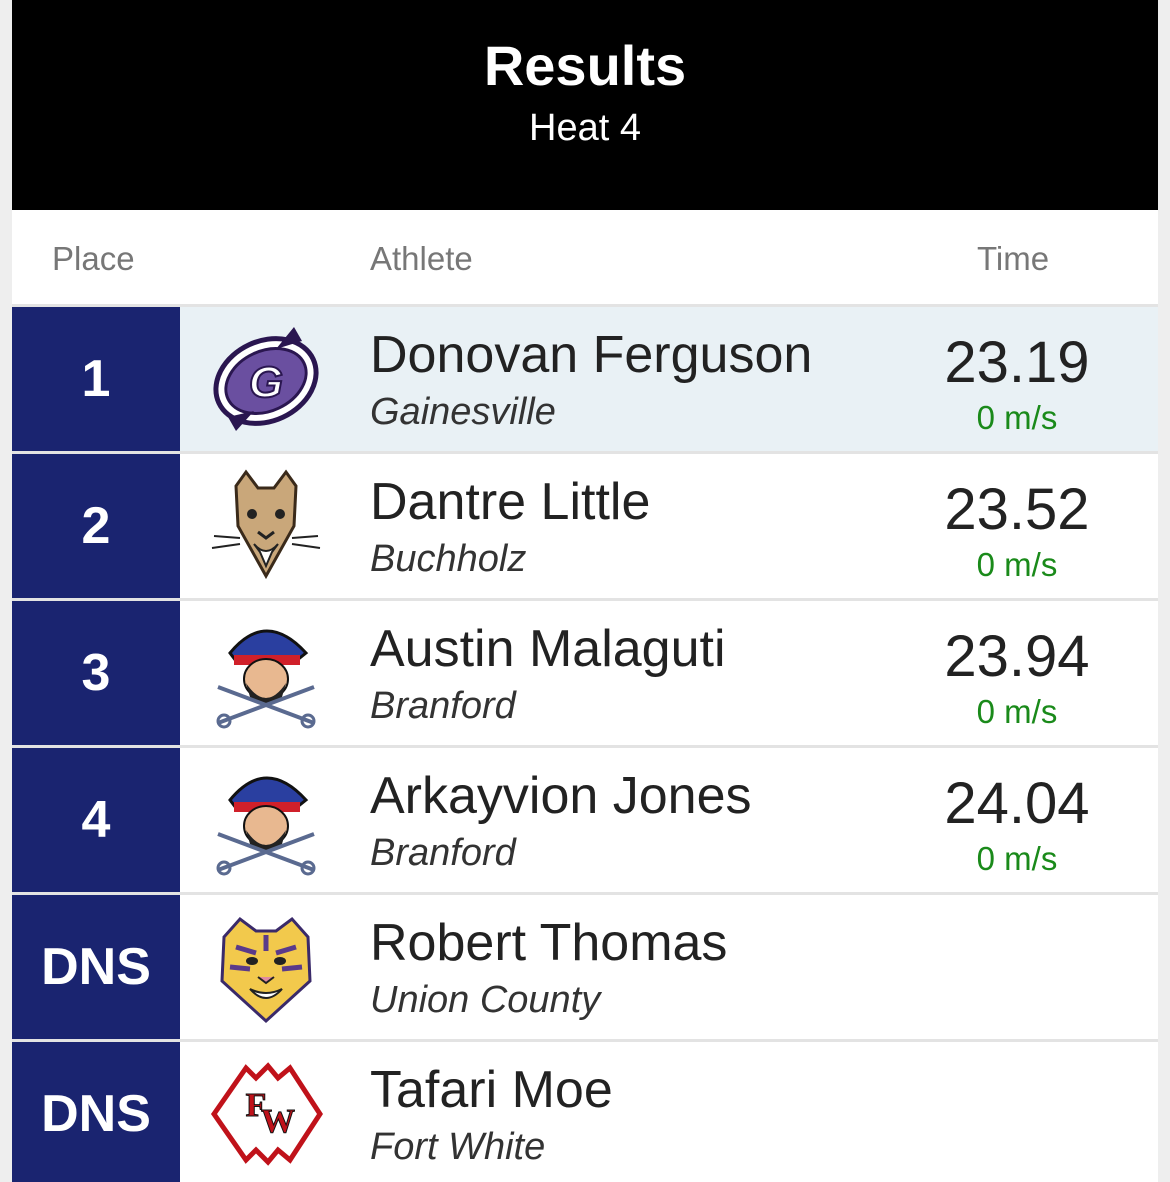  I want to click on table-row: 2 Dantre Little Buchholz 23.52 0 m/s, so click(585, 527).